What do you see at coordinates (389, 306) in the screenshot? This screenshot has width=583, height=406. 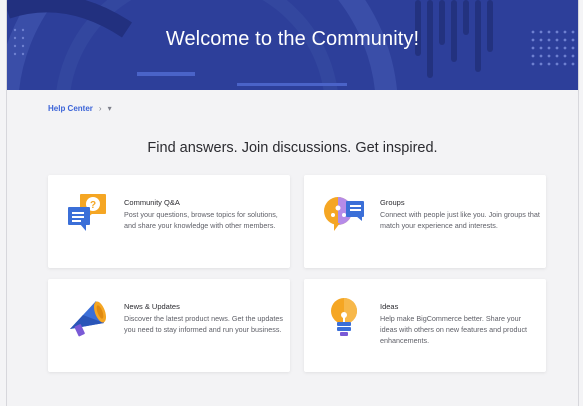 I see `card-title: Ideas` at bounding box center [389, 306].